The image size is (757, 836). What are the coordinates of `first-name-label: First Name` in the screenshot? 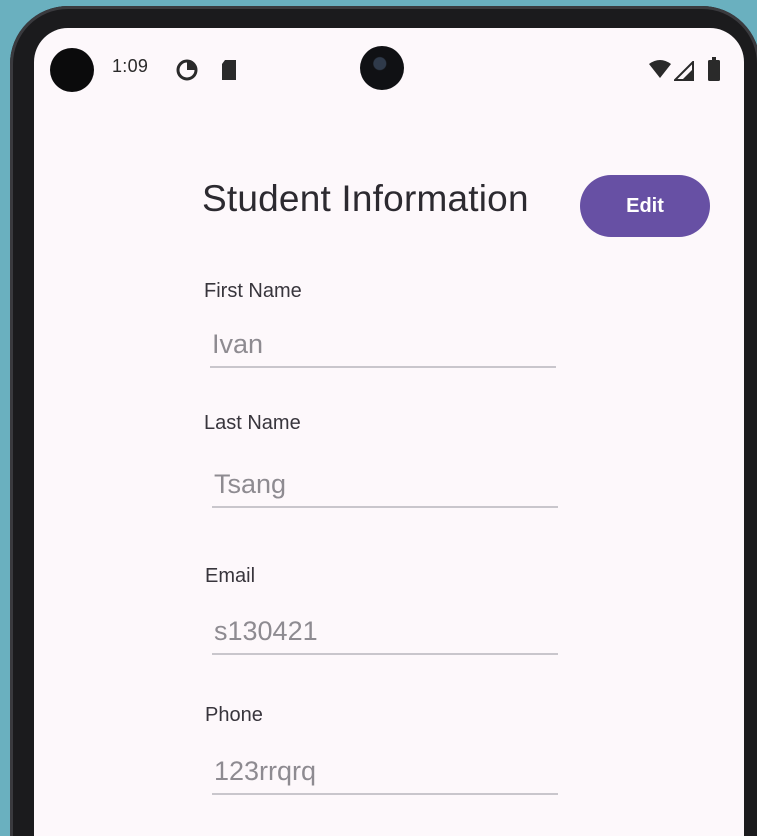 It's located at (253, 291).